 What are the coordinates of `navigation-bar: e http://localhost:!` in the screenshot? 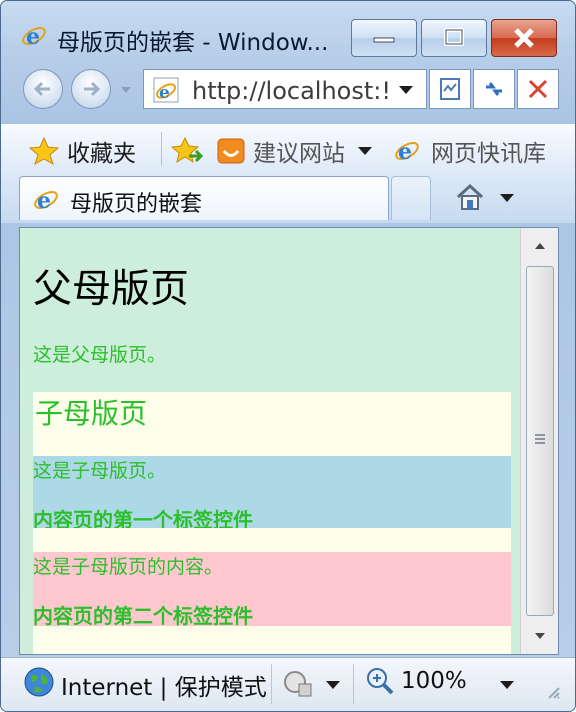 It's located at (288, 91).